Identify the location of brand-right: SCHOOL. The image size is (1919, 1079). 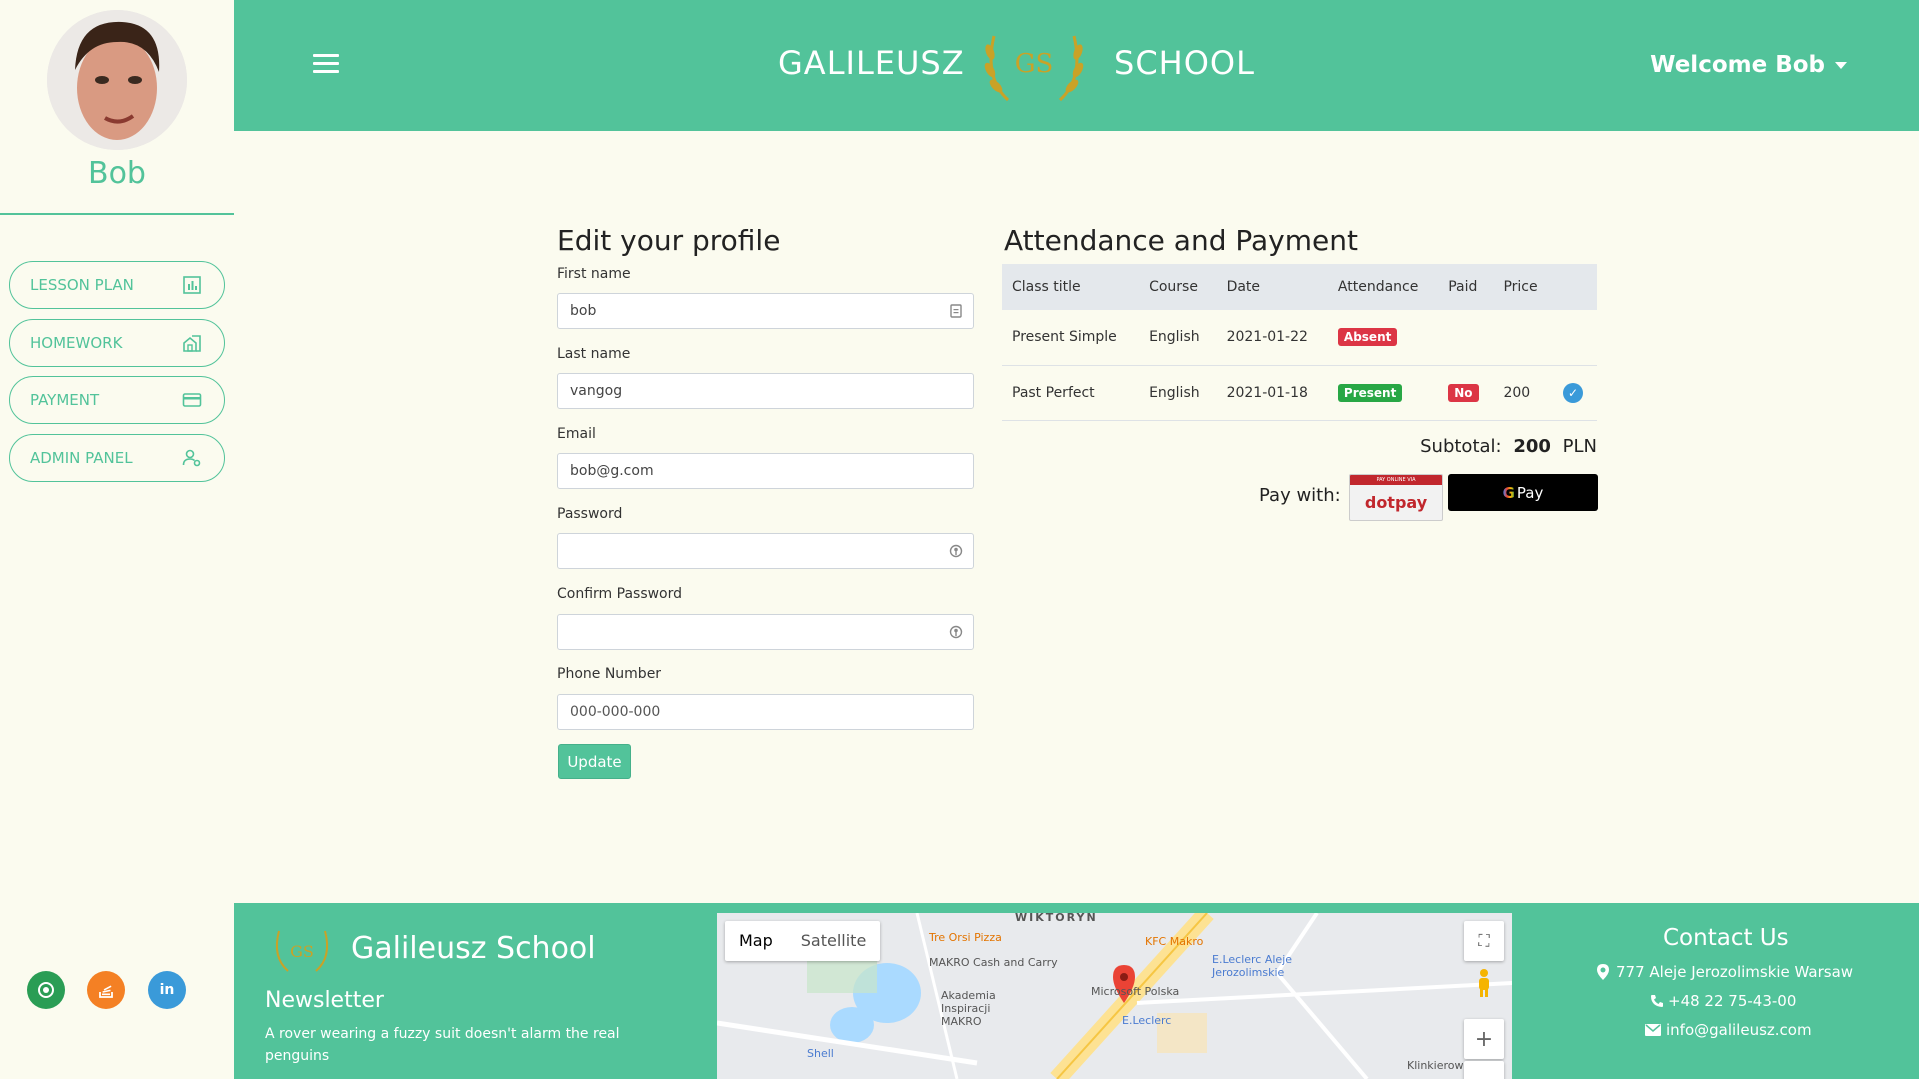
(1184, 63).